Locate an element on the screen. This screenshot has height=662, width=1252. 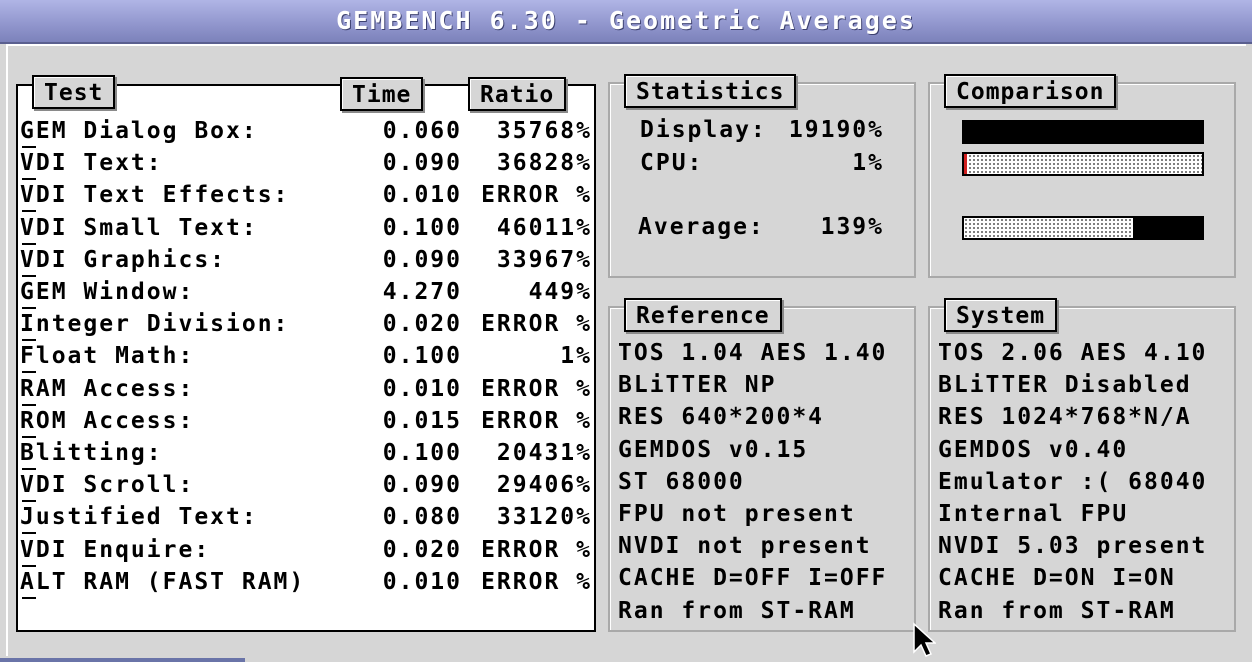
test-name: ALT RAM (FAST RAM) is located at coordinates (163, 581).